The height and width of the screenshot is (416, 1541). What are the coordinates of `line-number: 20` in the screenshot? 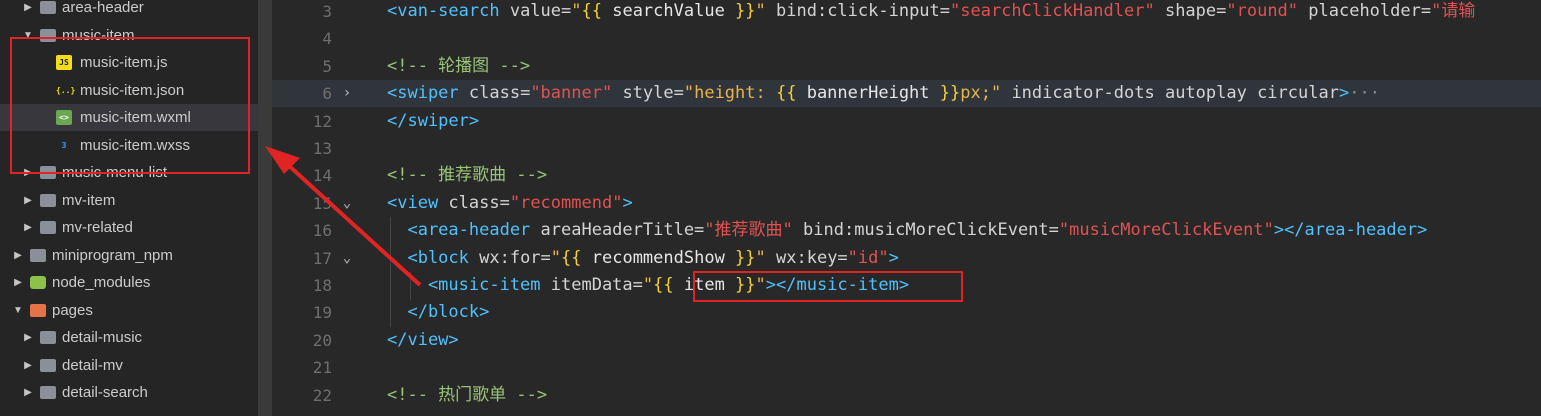 It's located at (322, 340).